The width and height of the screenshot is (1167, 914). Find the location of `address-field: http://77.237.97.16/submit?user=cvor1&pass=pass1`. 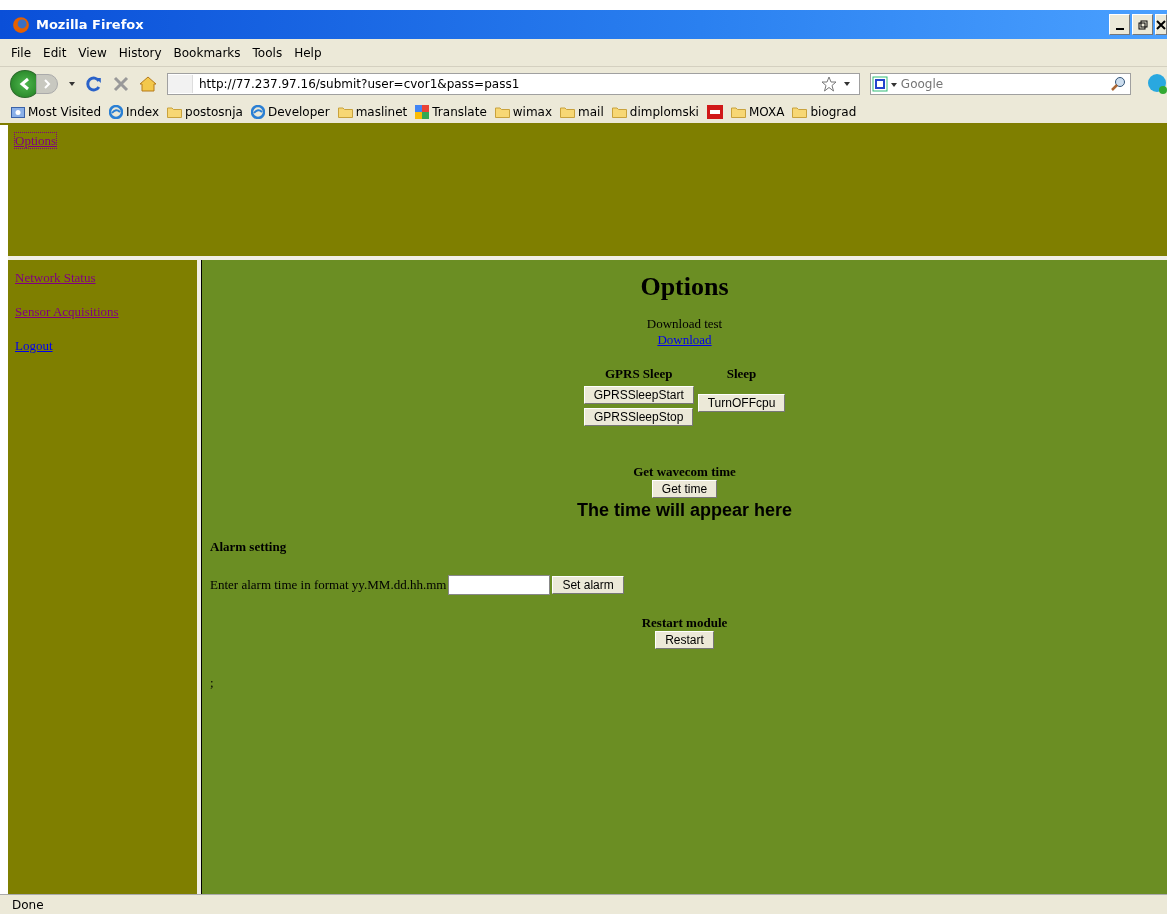

address-field: http://77.237.97.16/submit?user=cvor1&pass=pass1 is located at coordinates (513, 83).